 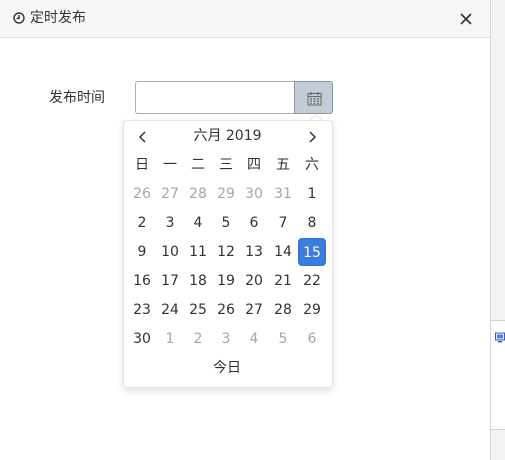 I want to click on weekday-header: 四, so click(x=254, y=165).